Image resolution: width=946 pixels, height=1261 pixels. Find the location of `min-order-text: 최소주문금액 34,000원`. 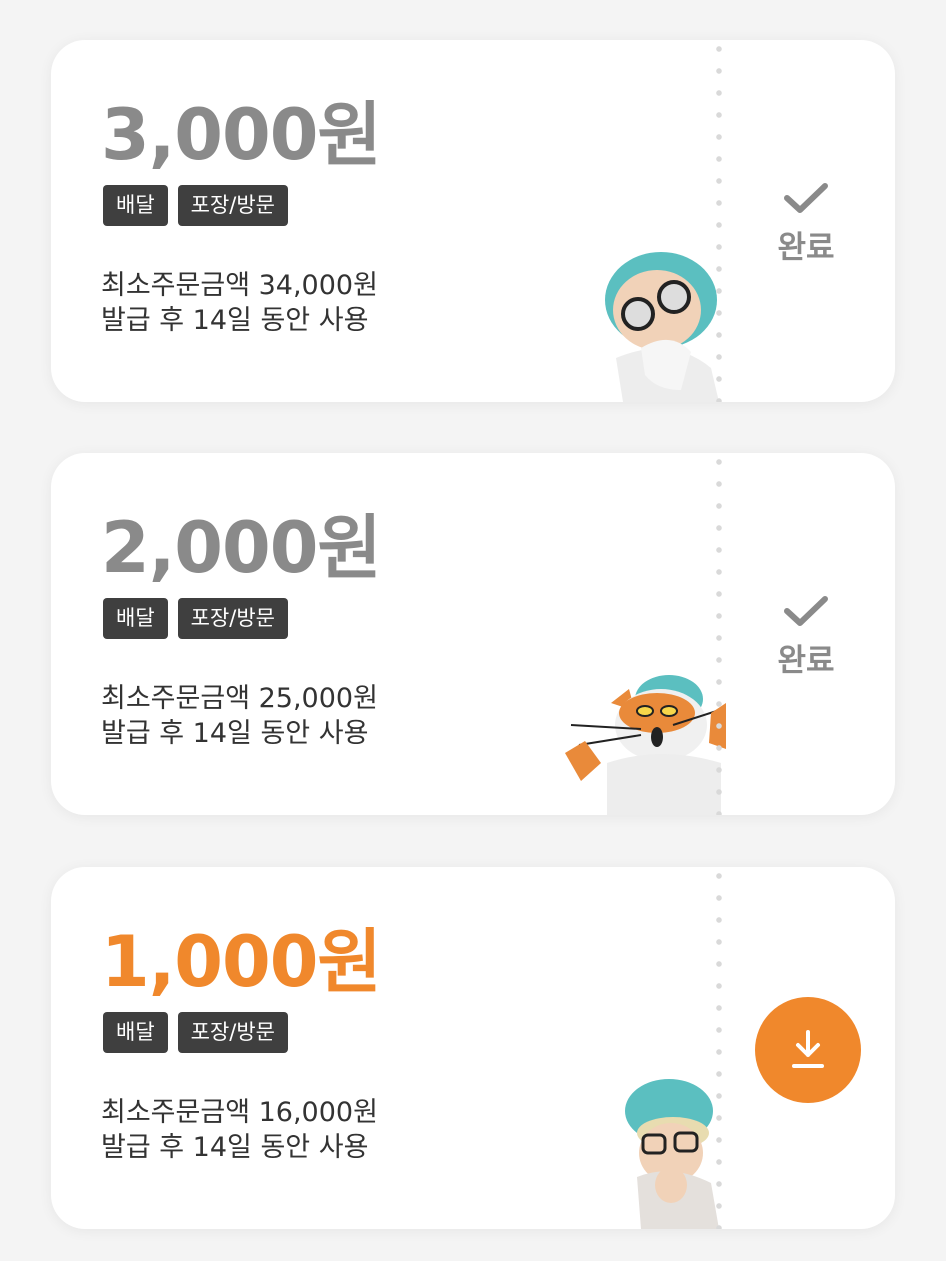

min-order-text: 최소주문금액 34,000원 is located at coordinates (239, 285).